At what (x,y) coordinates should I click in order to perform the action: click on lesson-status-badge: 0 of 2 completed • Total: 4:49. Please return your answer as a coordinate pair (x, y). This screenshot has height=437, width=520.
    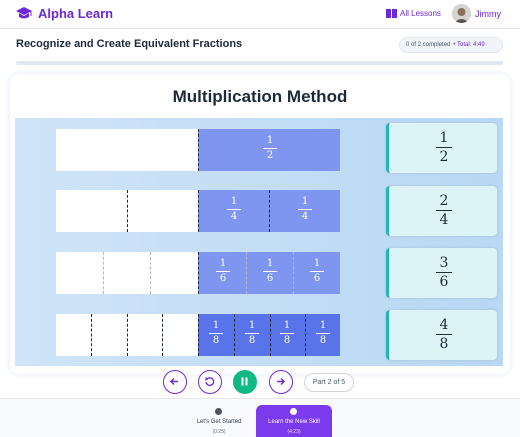
    Looking at the image, I should click on (451, 45).